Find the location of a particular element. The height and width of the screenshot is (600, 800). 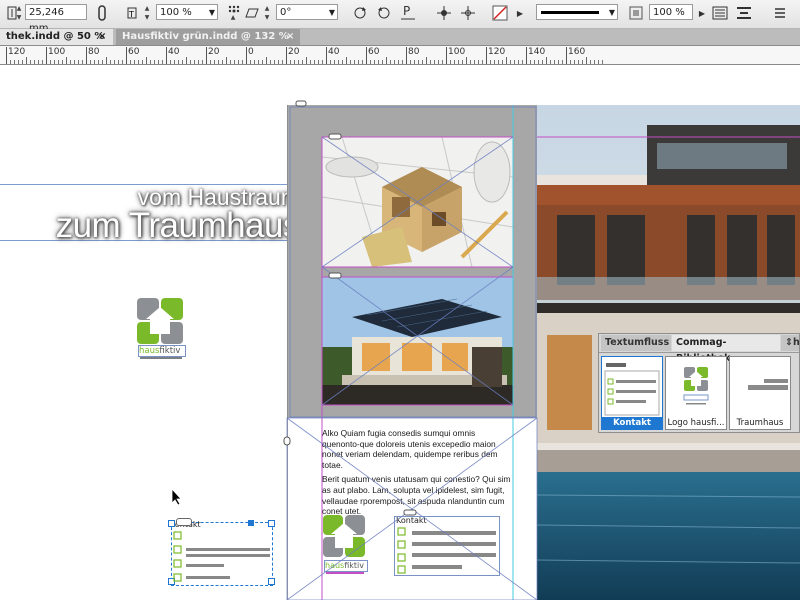

svg-text: P is located at coordinates (406, 11).